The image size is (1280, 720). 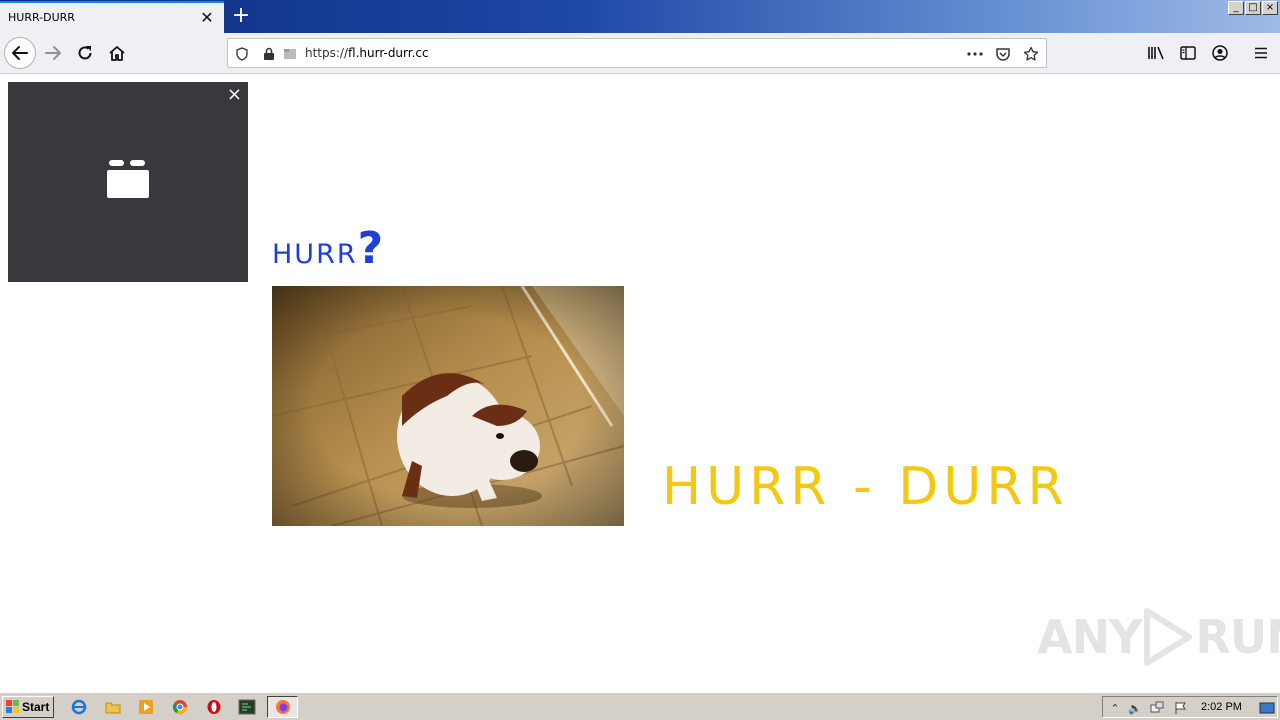 I want to click on sidebar-button, so click(x=1188, y=53).